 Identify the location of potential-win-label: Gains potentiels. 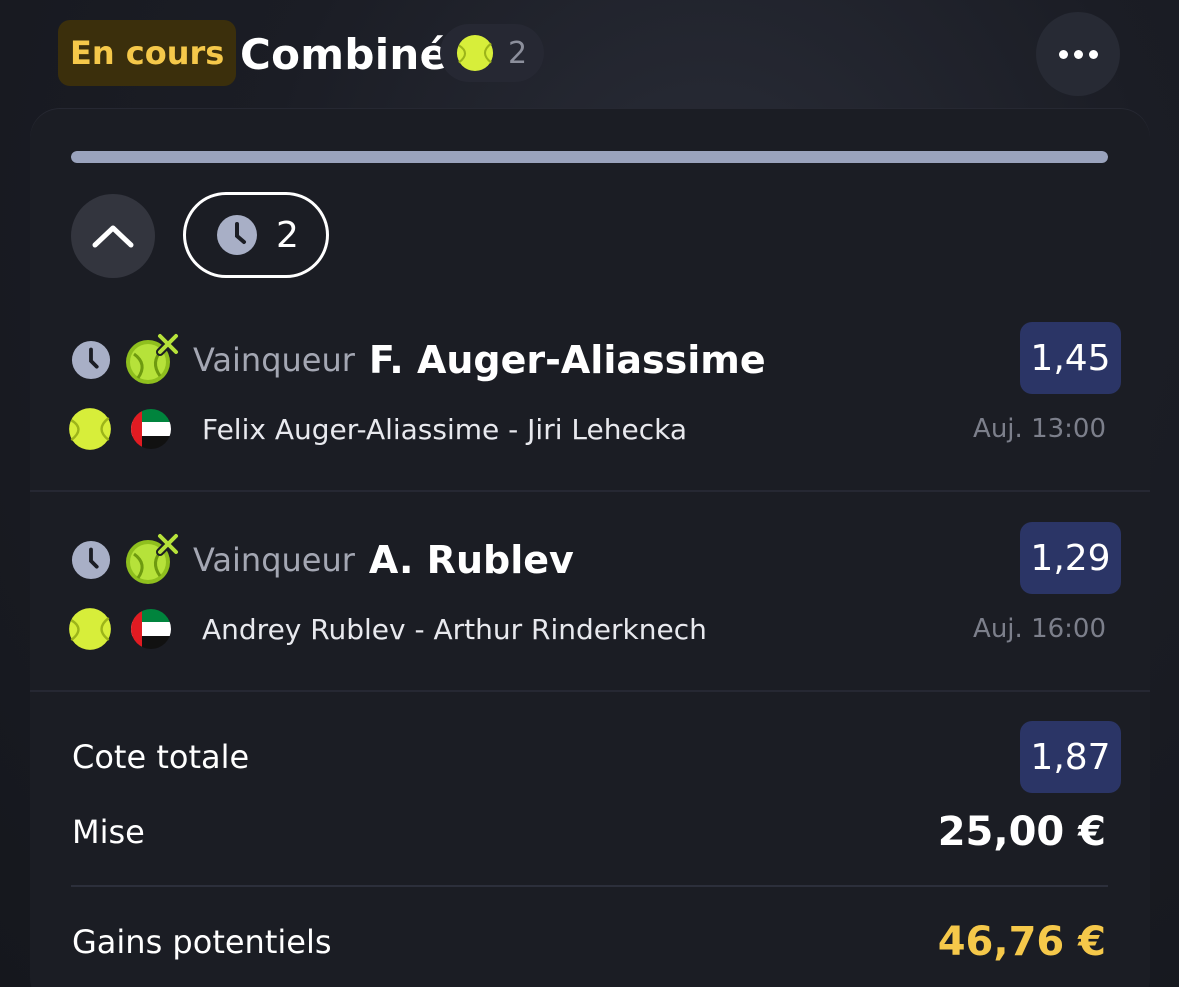
(202, 942).